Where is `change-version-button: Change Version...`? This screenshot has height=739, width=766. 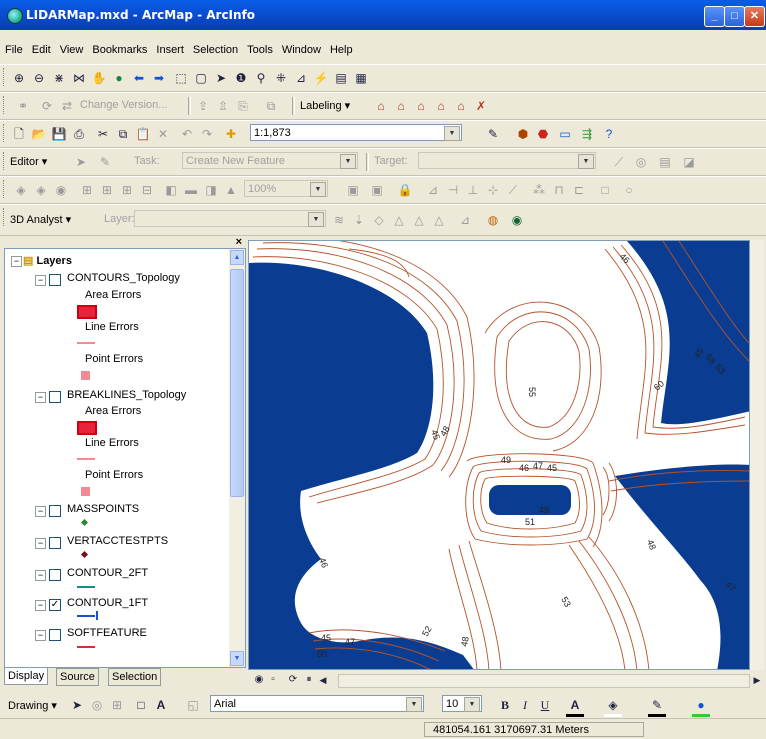 change-version-button: Change Version... is located at coordinates (123, 105).